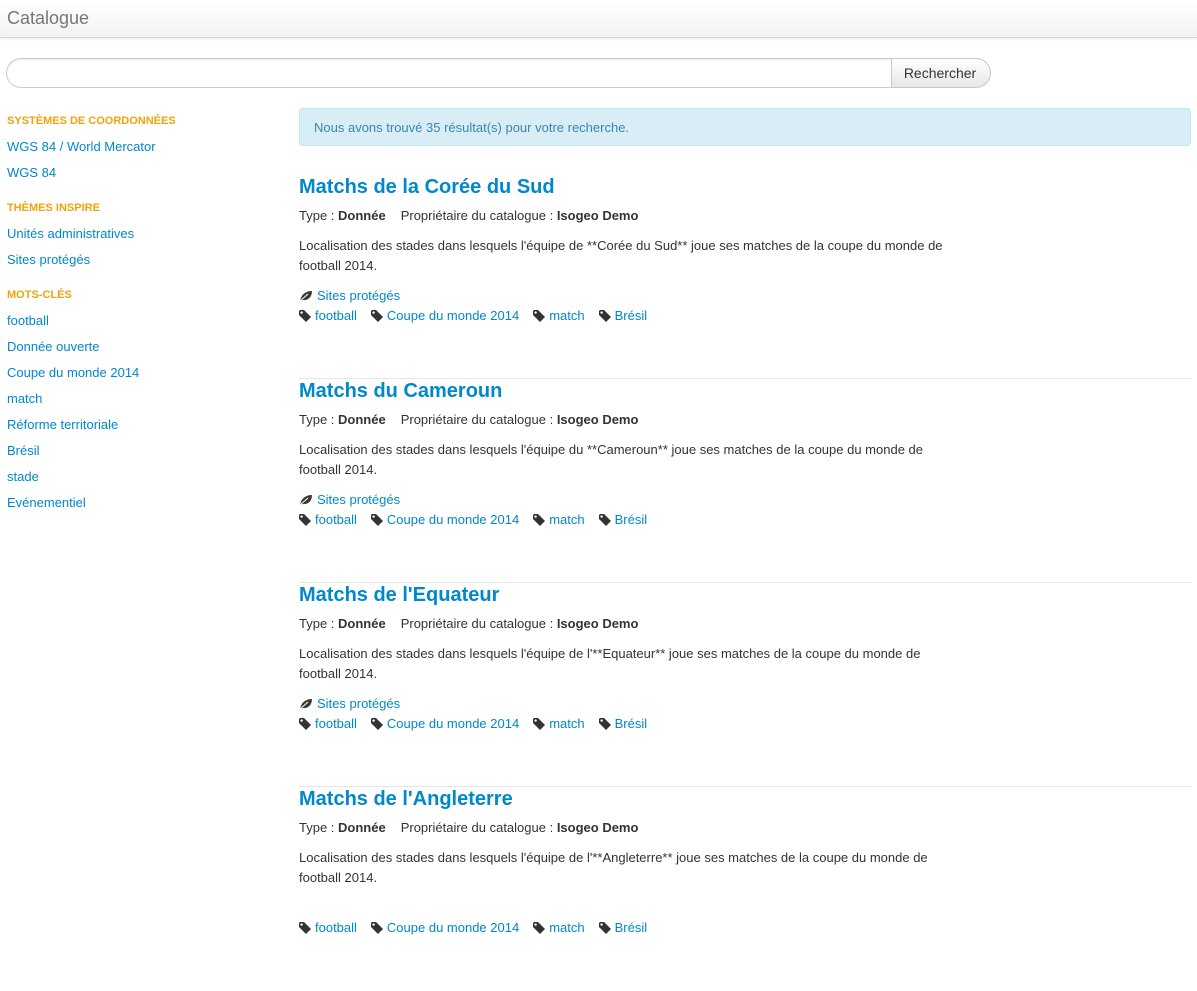 This screenshot has height=991, width=1197. Describe the element at coordinates (142, 373) in the screenshot. I see `facet-link: Coupe du monde 2014` at that location.